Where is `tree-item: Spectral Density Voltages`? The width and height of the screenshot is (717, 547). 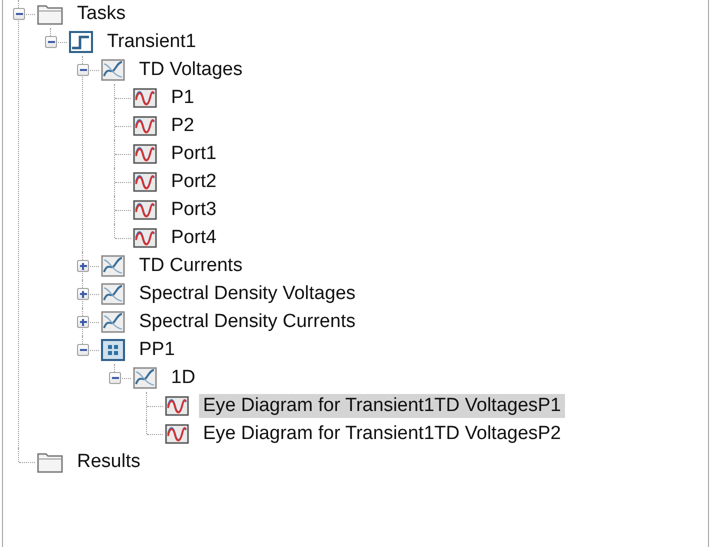 tree-item: Spectral Density Voltages is located at coordinates (247, 294).